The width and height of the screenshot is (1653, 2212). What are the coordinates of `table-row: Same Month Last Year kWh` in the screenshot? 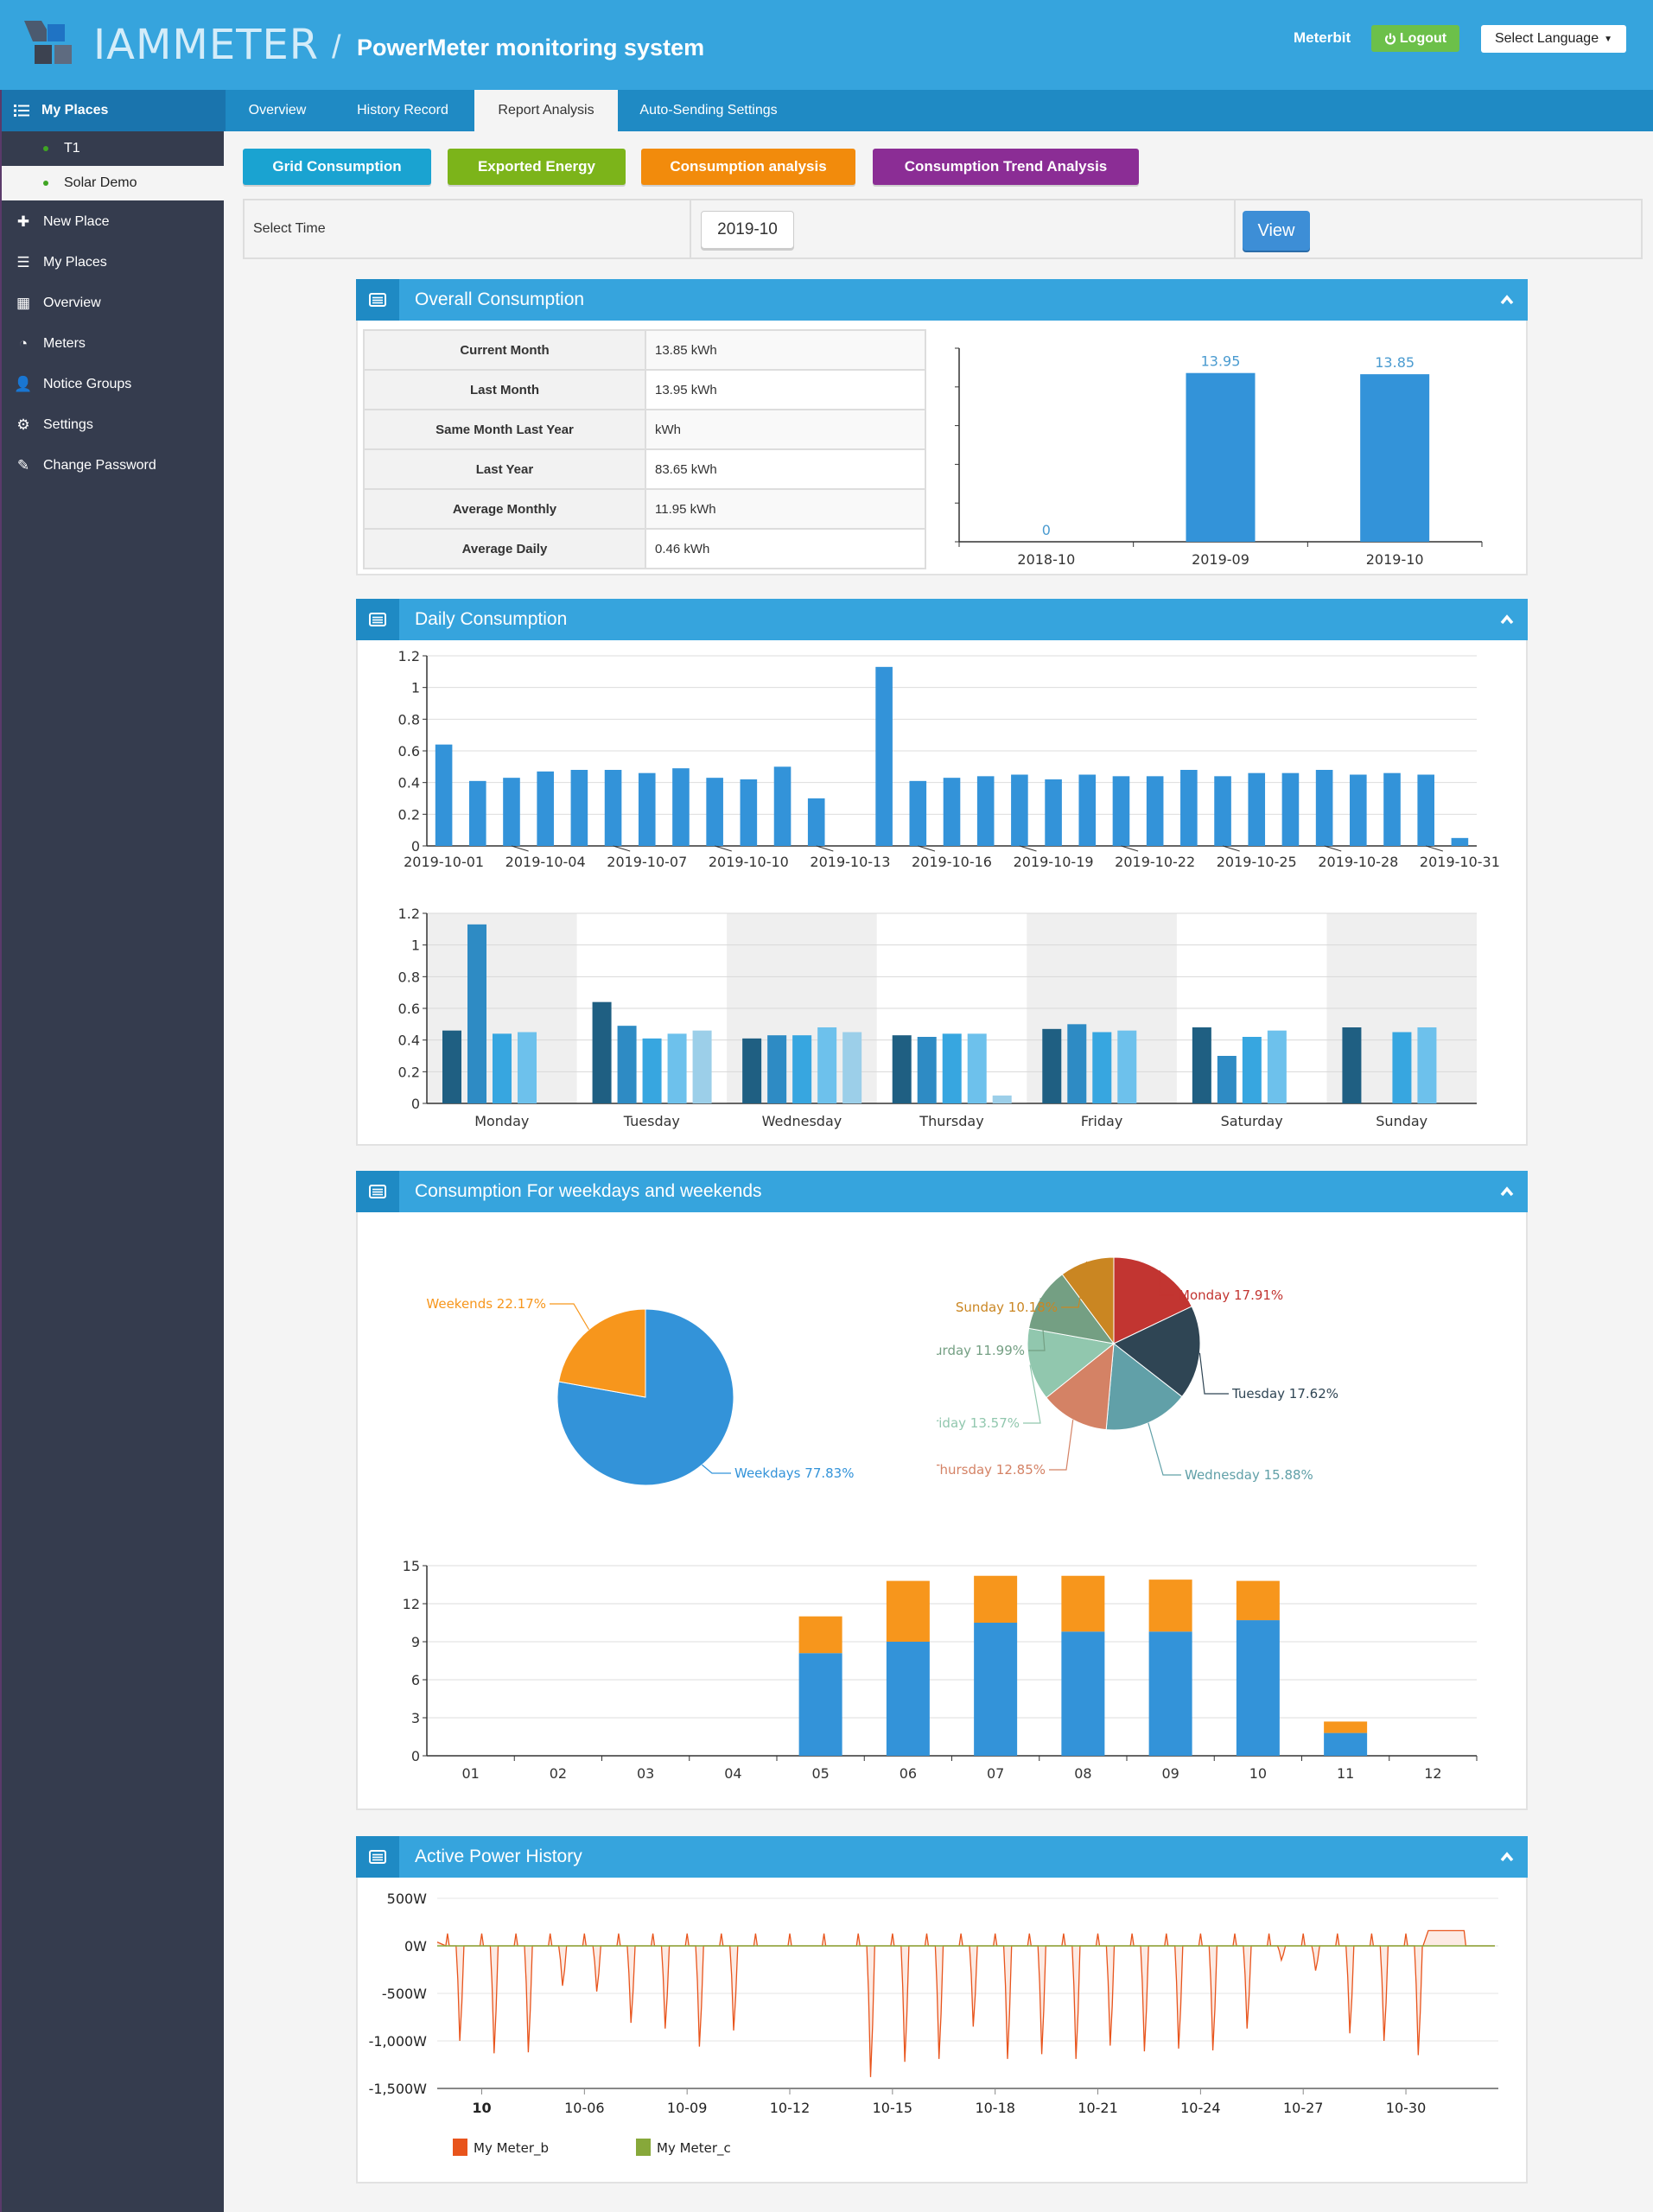 It's located at (644, 429).